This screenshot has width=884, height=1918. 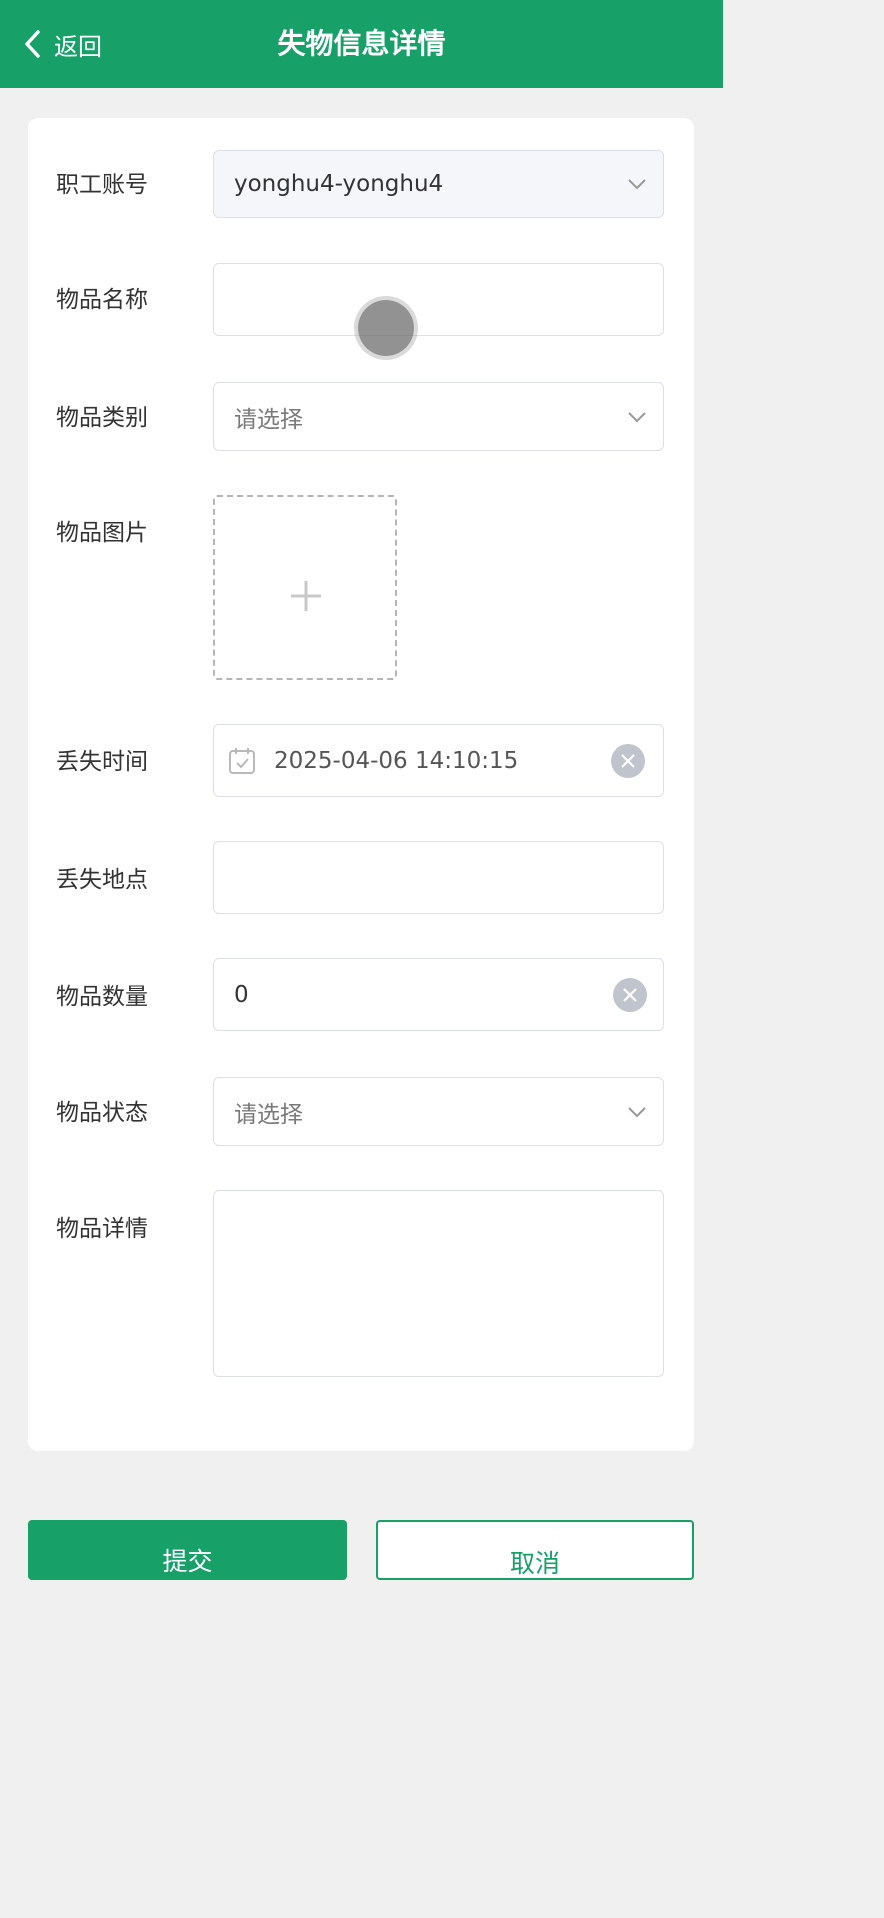 I want to click on submit-label: 提交, so click(x=187, y=1561).